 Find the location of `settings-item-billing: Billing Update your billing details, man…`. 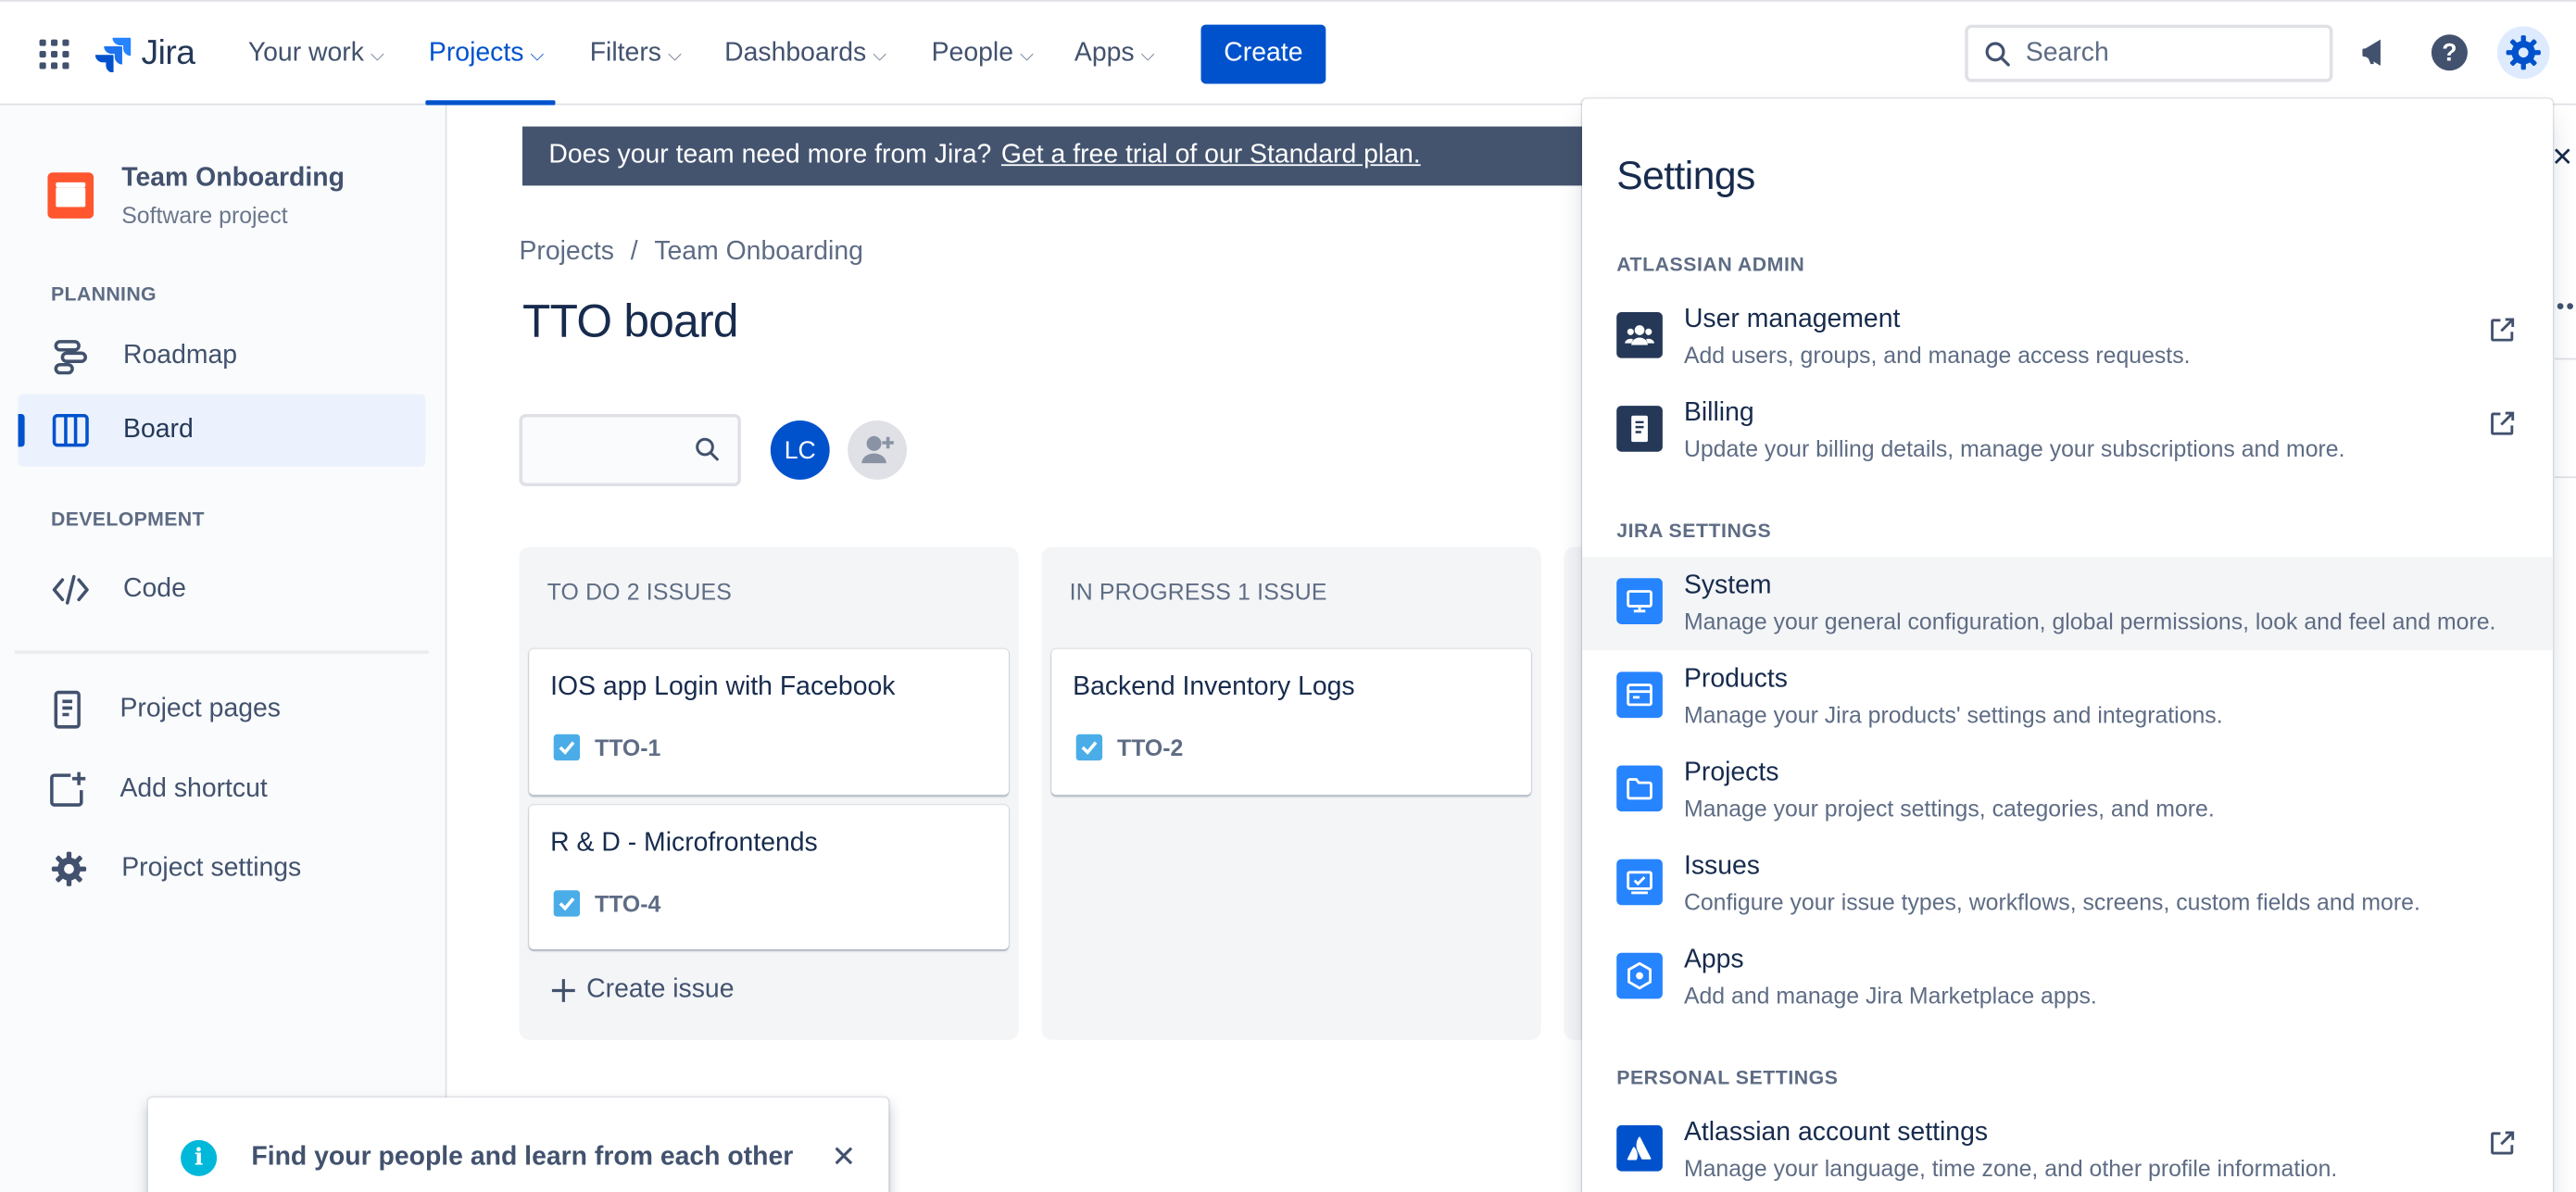

settings-item-billing: Billing Update your billing details, man… is located at coordinates (2067, 431).